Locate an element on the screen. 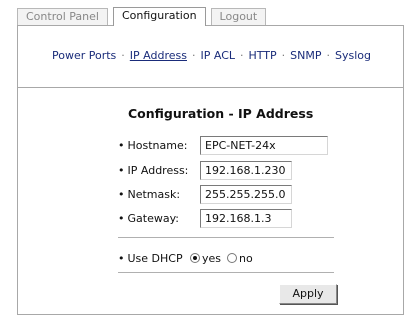 This screenshot has height=327, width=417. dhcp-no-label: no is located at coordinates (246, 258).